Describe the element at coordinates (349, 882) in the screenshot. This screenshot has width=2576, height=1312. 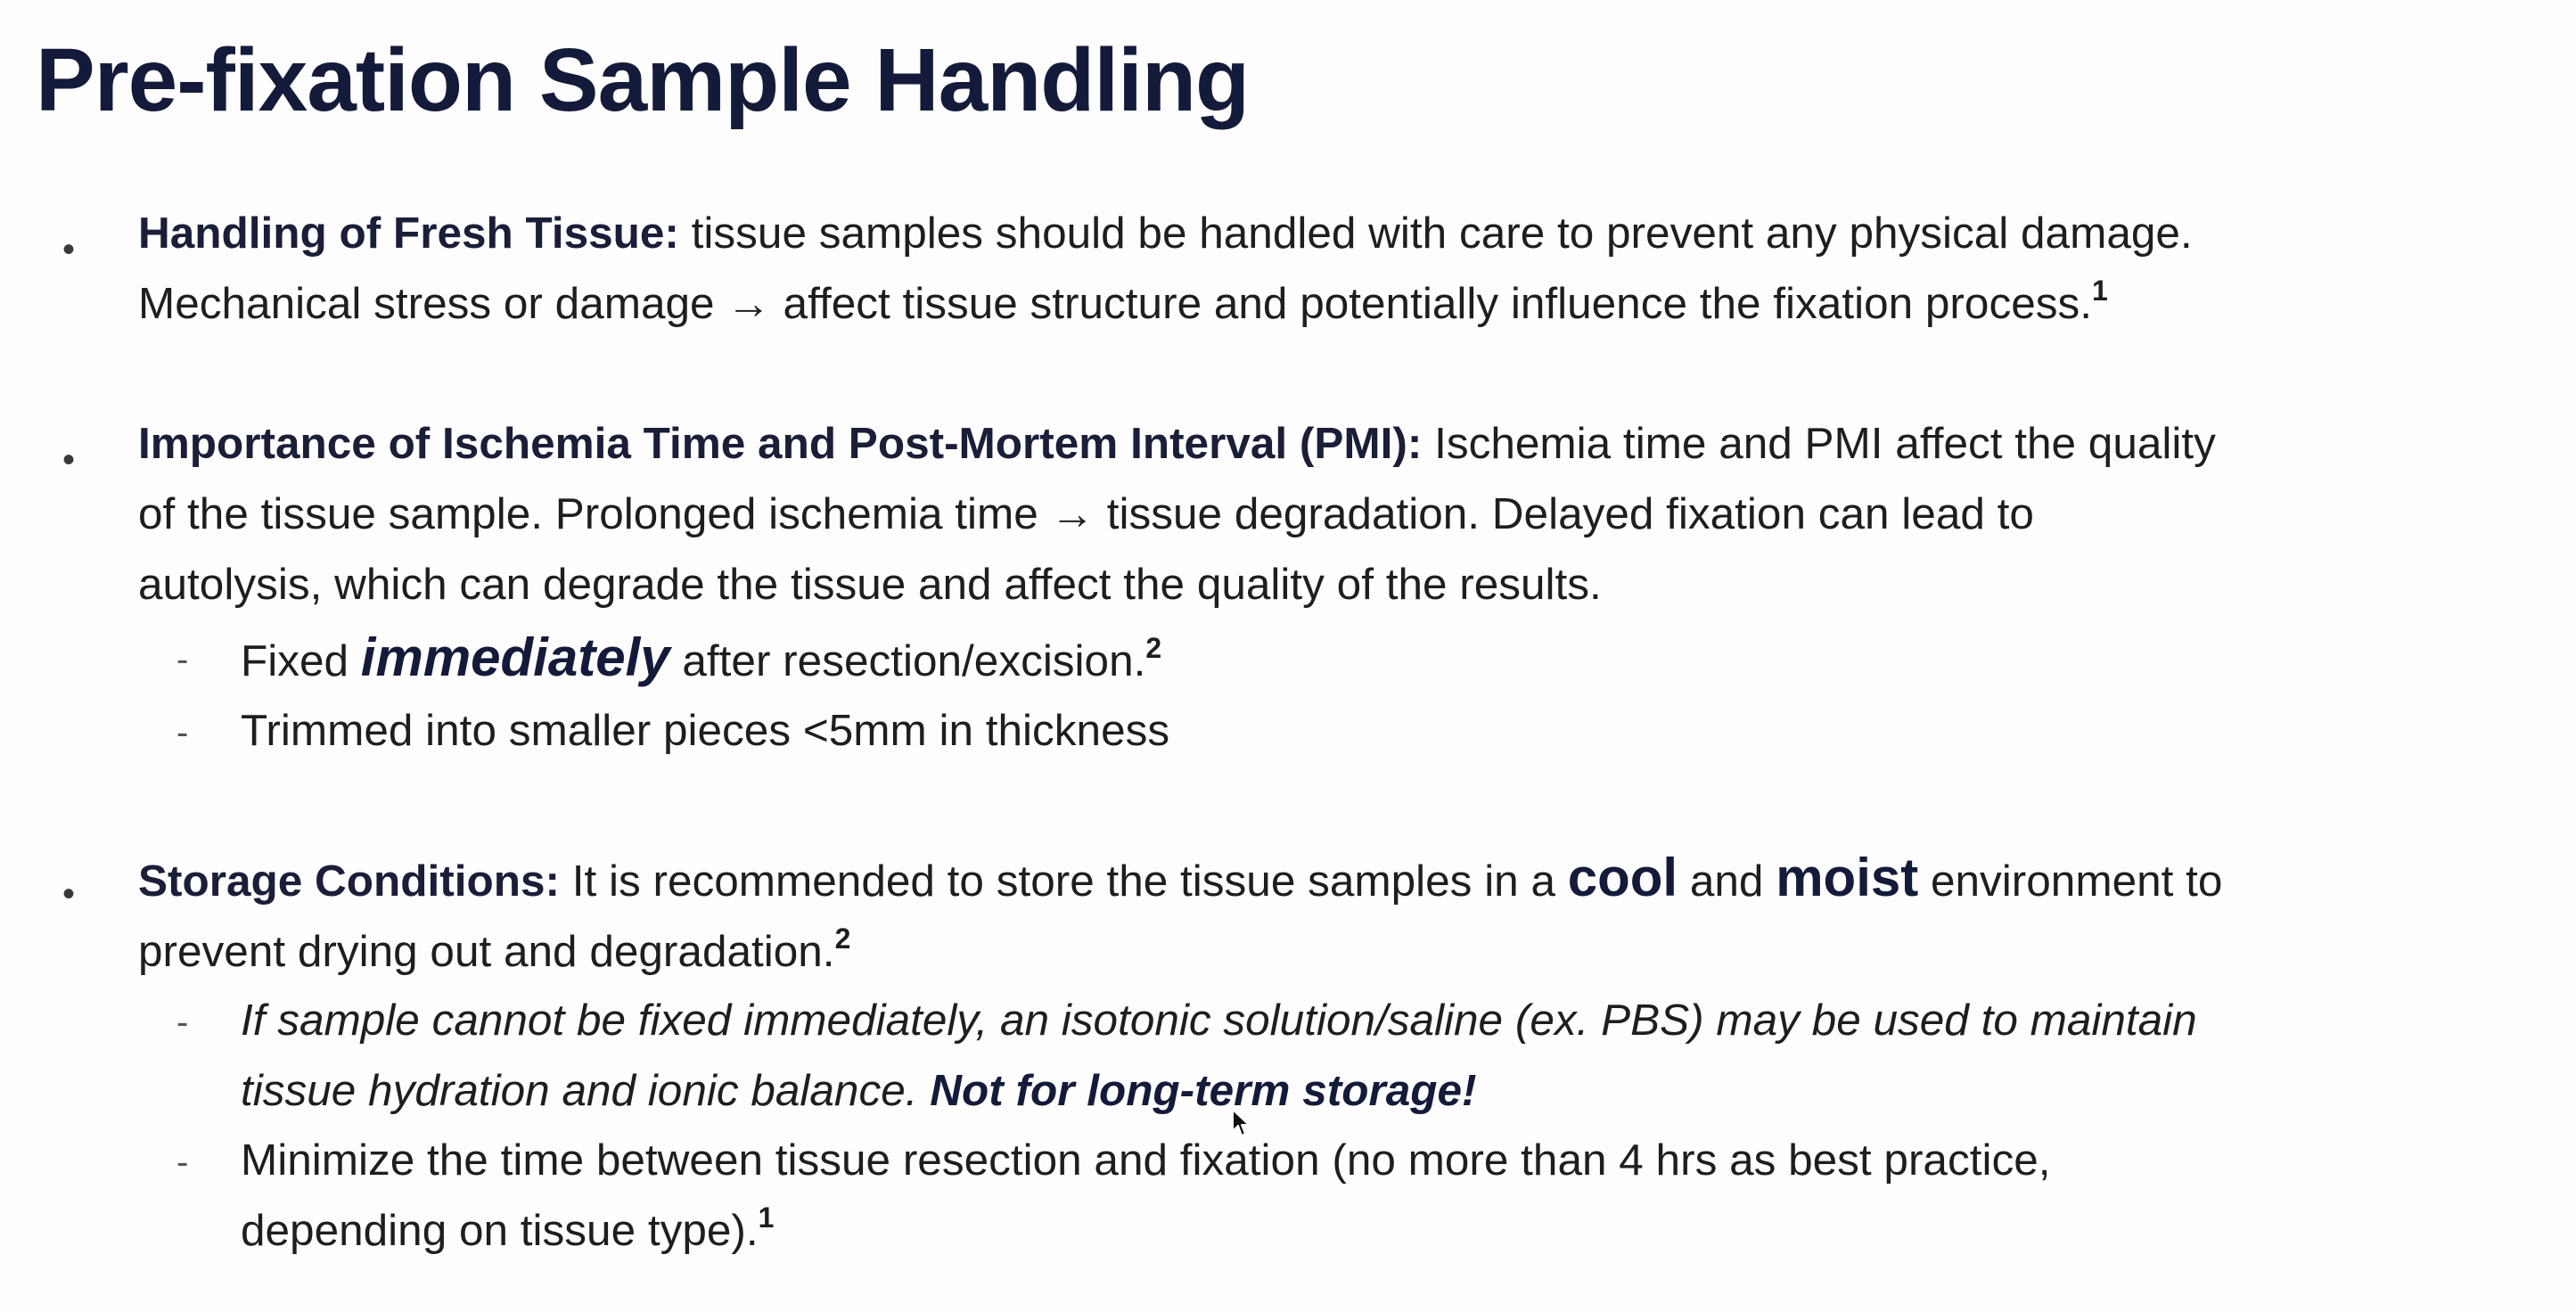
I see `bullet-heading: Storage Conditions:` at that location.